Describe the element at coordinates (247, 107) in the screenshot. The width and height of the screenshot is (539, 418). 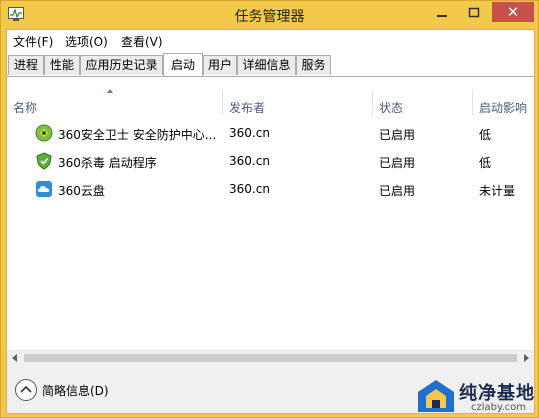
I see `column-header-publisher: 发布者` at that location.